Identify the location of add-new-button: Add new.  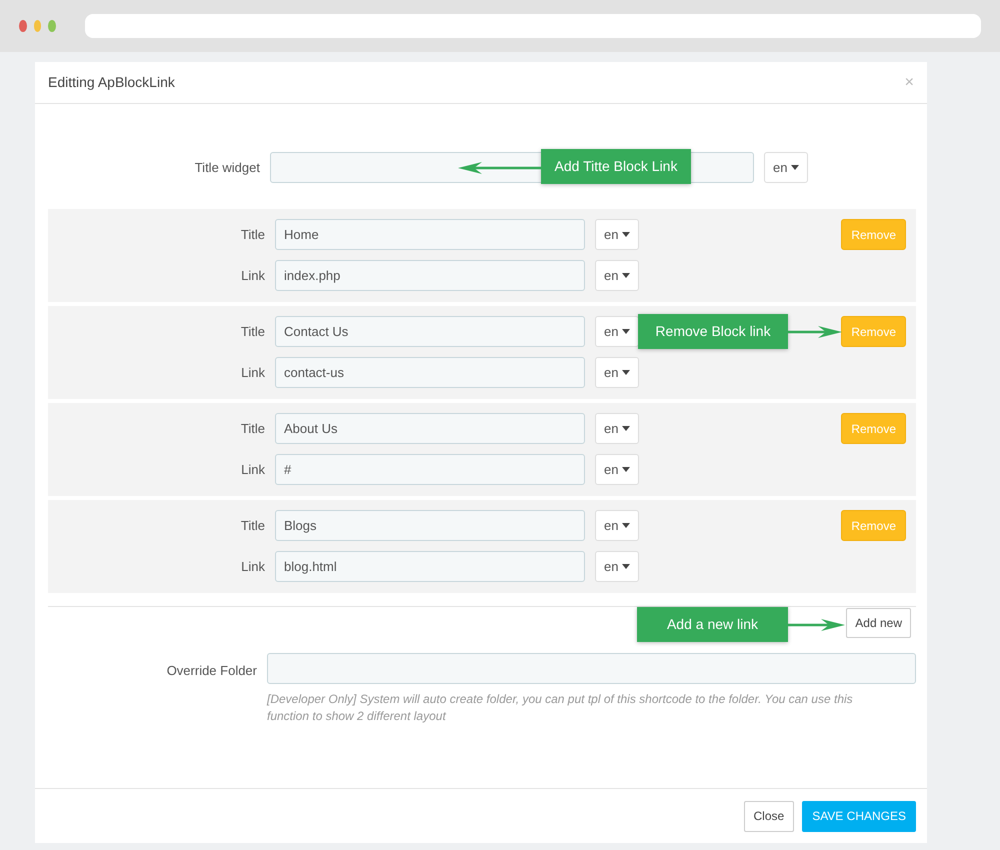
(878, 623).